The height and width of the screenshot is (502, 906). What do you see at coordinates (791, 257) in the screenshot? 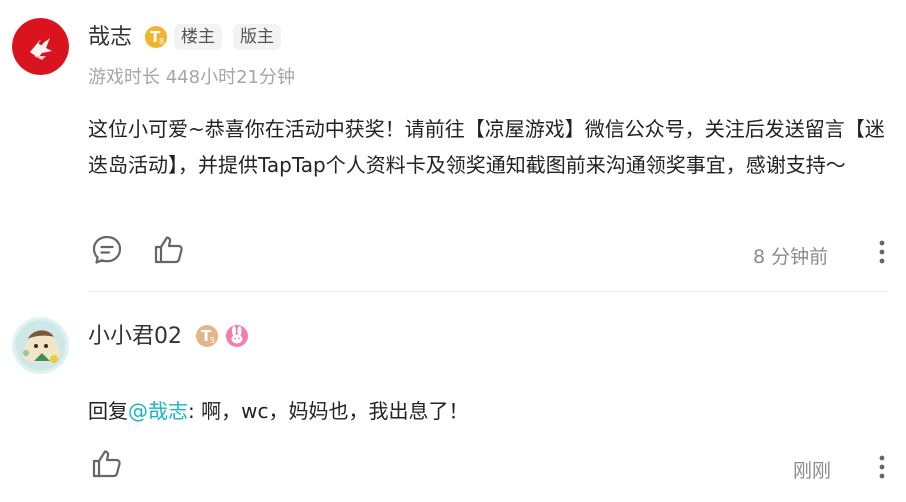
I see `timestamp: 8 分钟前` at bounding box center [791, 257].